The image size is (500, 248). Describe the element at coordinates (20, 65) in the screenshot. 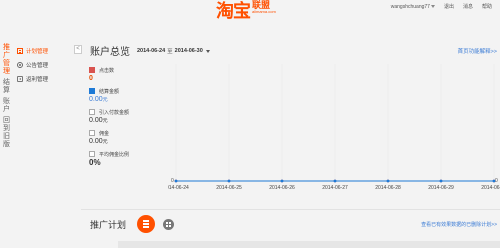

I see `gear-icon` at that location.